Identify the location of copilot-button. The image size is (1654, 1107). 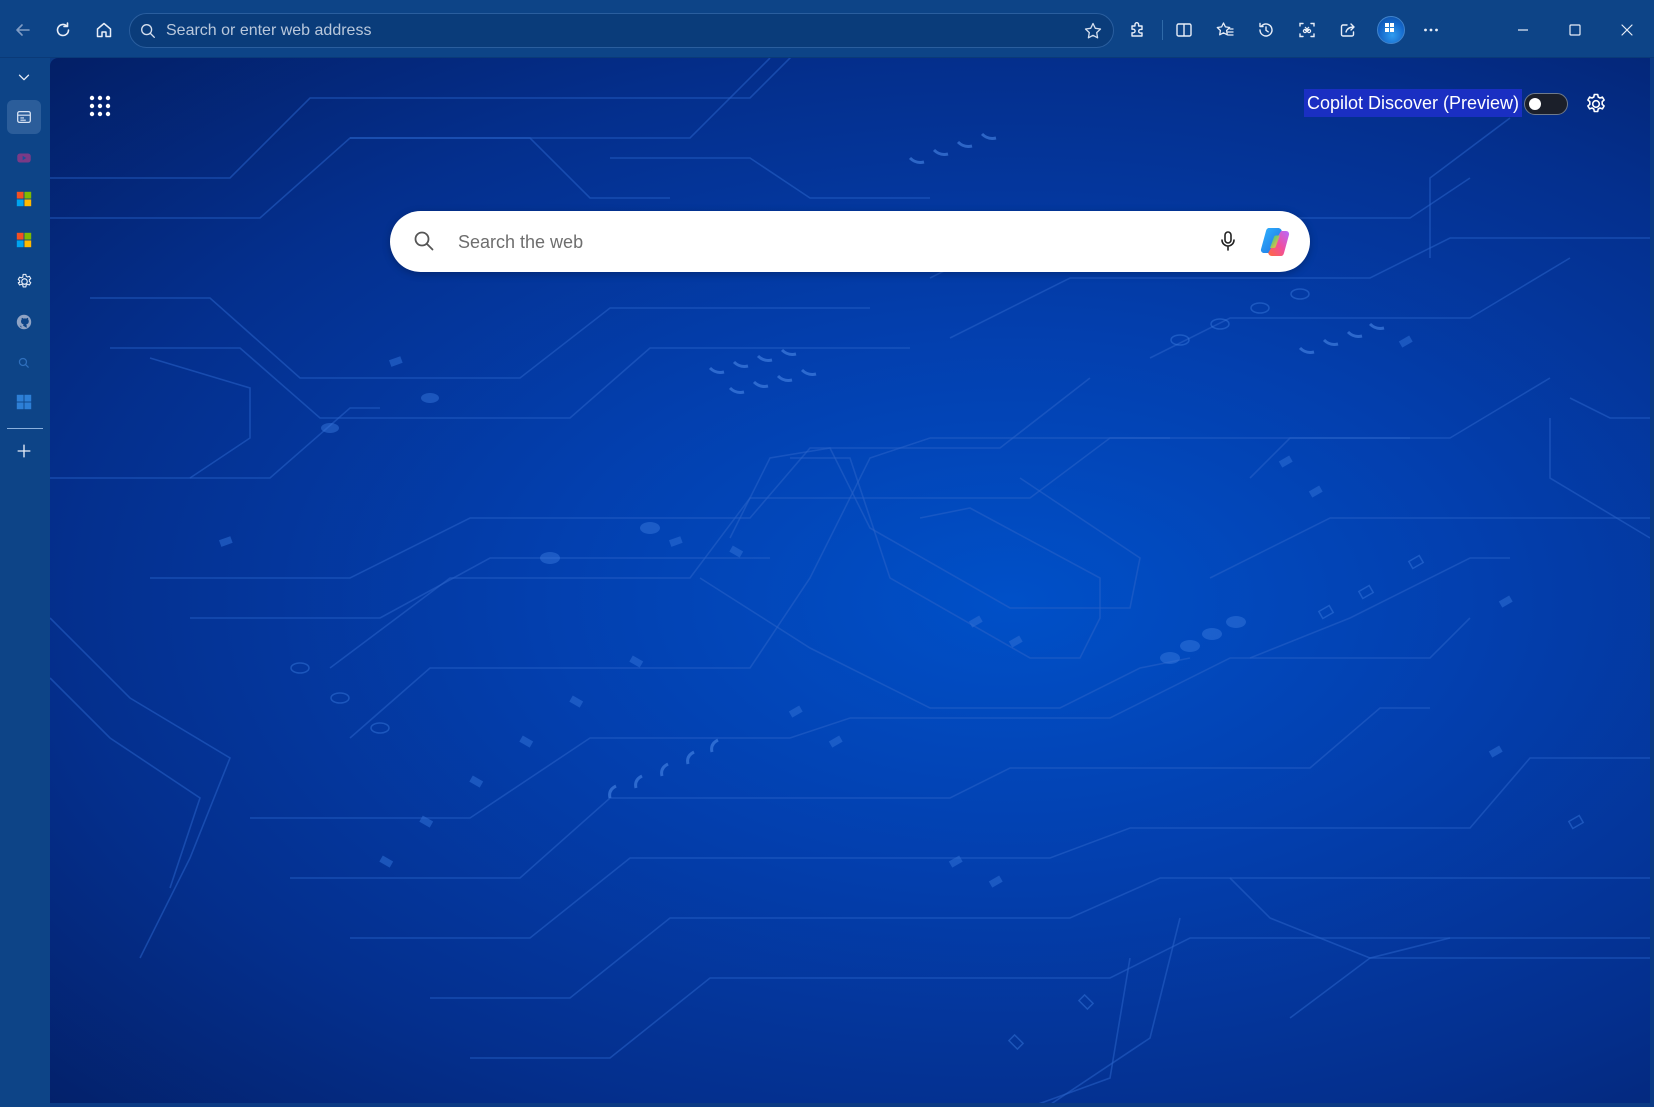
(1275, 242).